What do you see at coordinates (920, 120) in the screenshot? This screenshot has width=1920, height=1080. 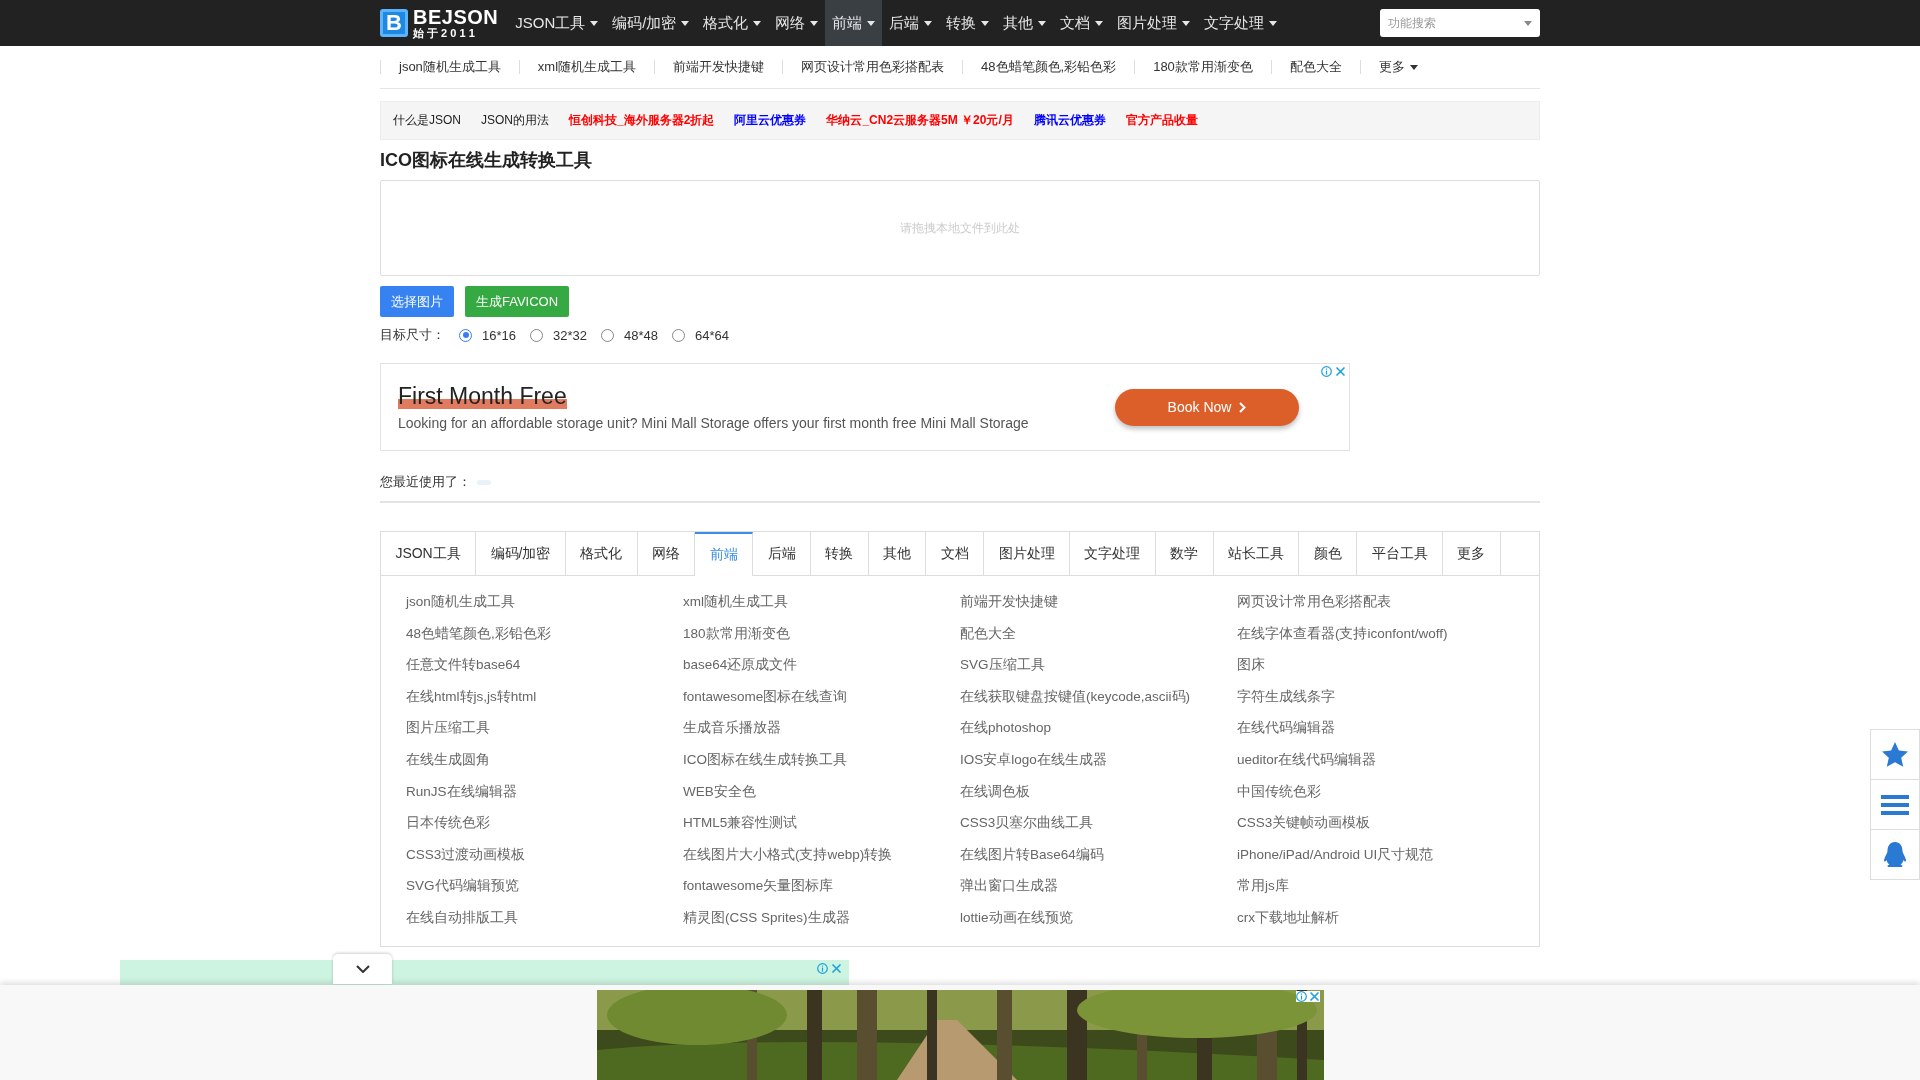 I see `promo-link: 华纳云_CN2云服务器5M ￥20元/月` at bounding box center [920, 120].